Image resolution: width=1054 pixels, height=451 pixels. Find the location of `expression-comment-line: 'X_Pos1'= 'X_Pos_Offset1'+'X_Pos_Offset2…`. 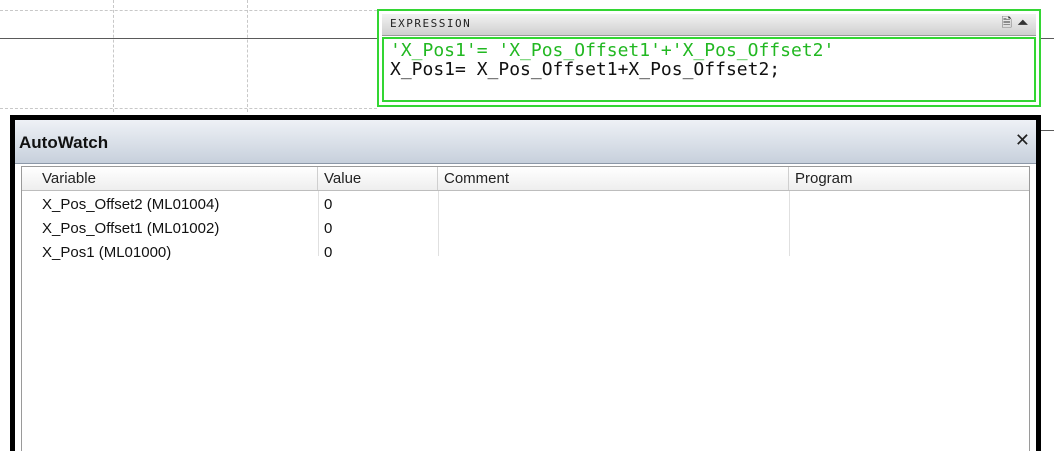

expression-comment-line: 'X_Pos1'= 'X_Pos_Offset1'+'X_Pos_Offset2… is located at coordinates (612, 50).